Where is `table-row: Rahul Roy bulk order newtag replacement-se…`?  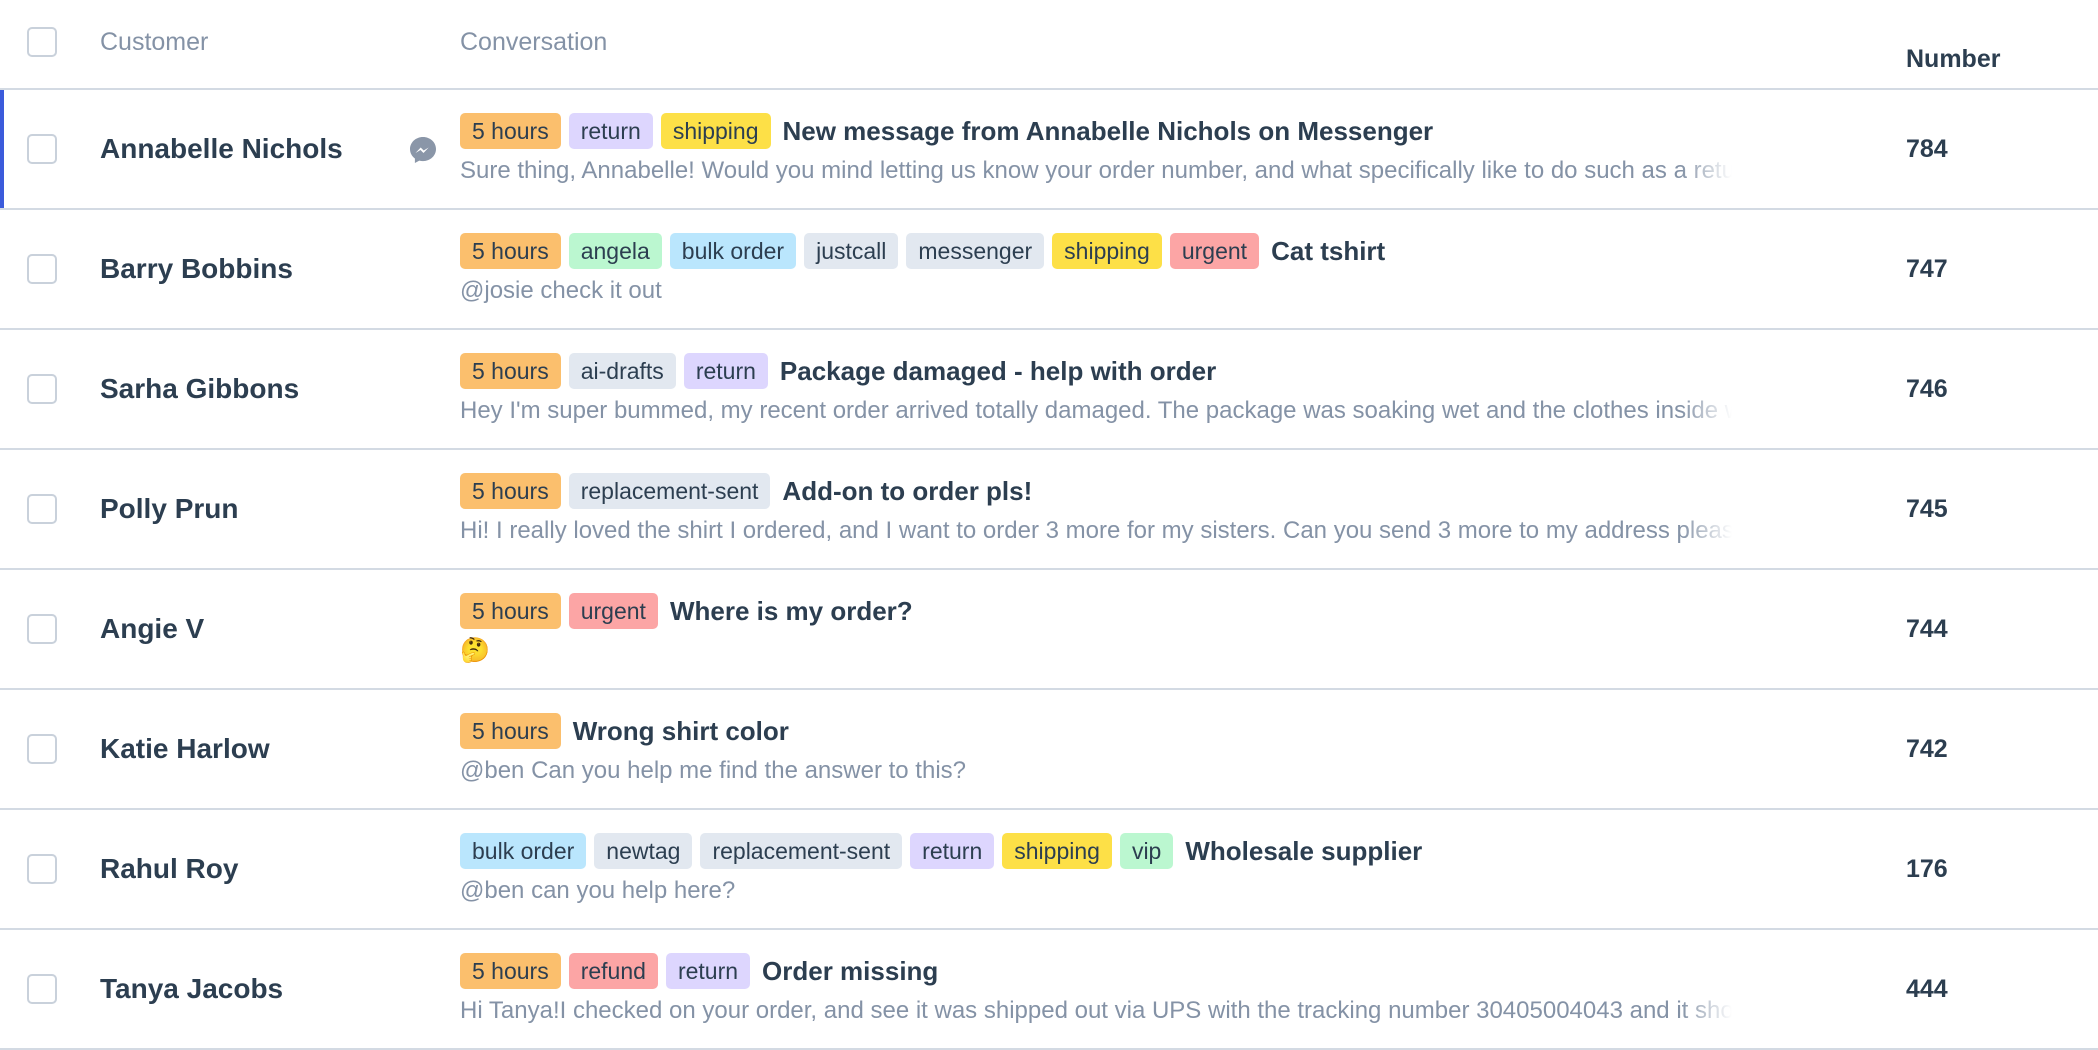 table-row: Rahul Roy bulk order newtag replacement-se… is located at coordinates (1049, 870).